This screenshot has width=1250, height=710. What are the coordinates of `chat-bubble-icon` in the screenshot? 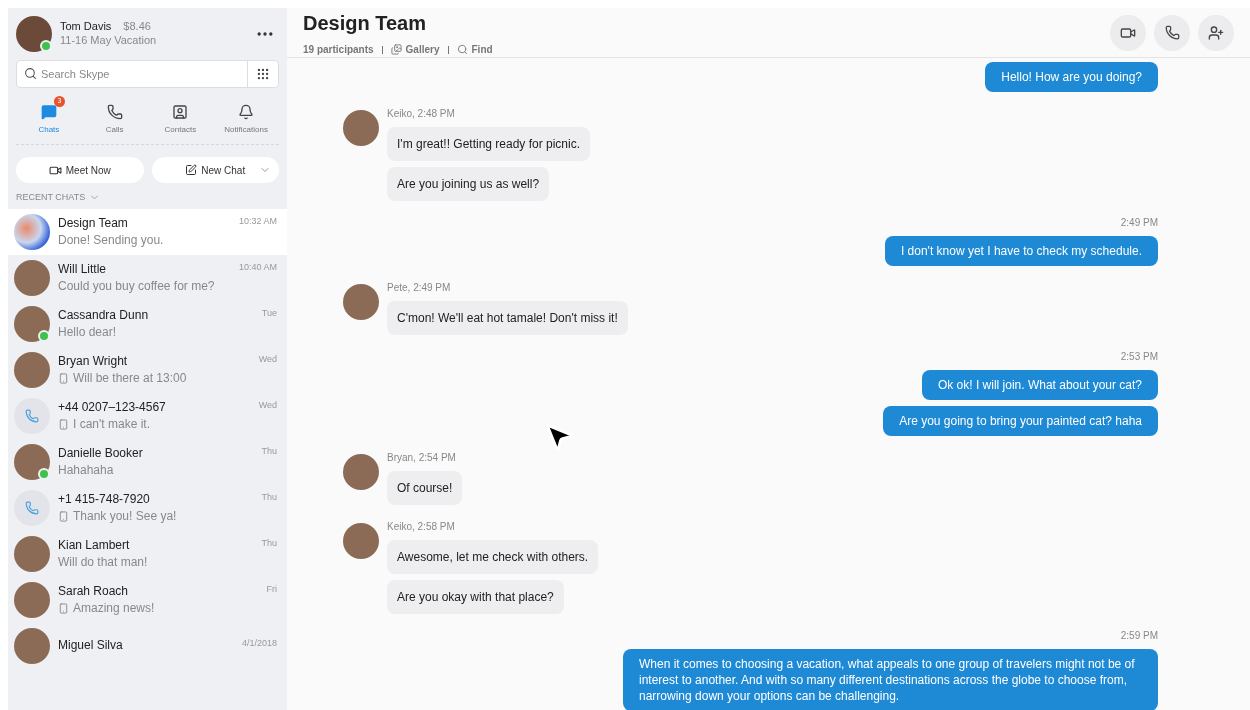 It's located at (48, 112).